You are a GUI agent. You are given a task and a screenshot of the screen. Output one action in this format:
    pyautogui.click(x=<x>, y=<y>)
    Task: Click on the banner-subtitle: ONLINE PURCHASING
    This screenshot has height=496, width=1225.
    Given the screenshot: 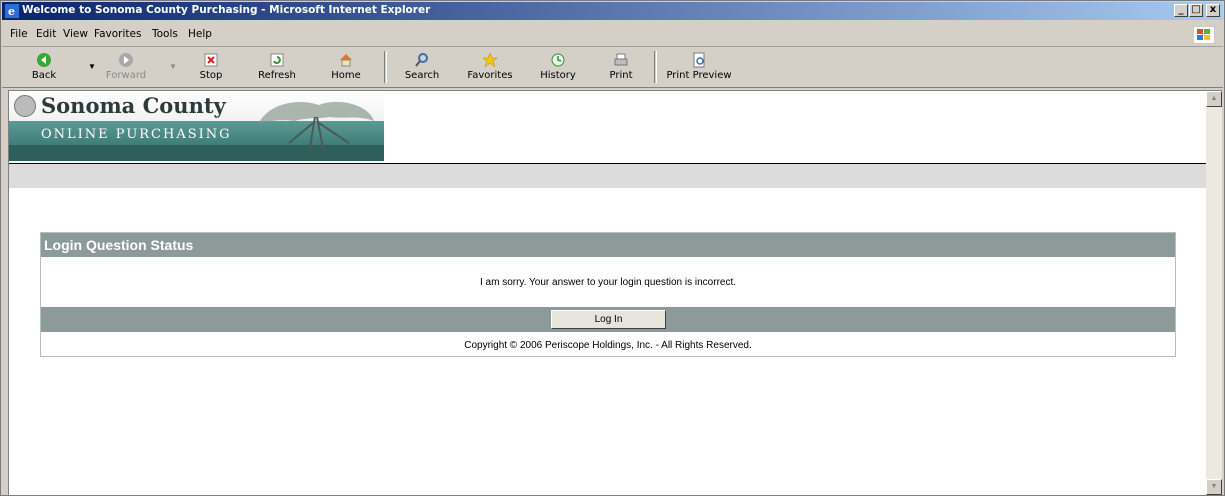 What is the action you would take?
    pyautogui.click(x=136, y=134)
    